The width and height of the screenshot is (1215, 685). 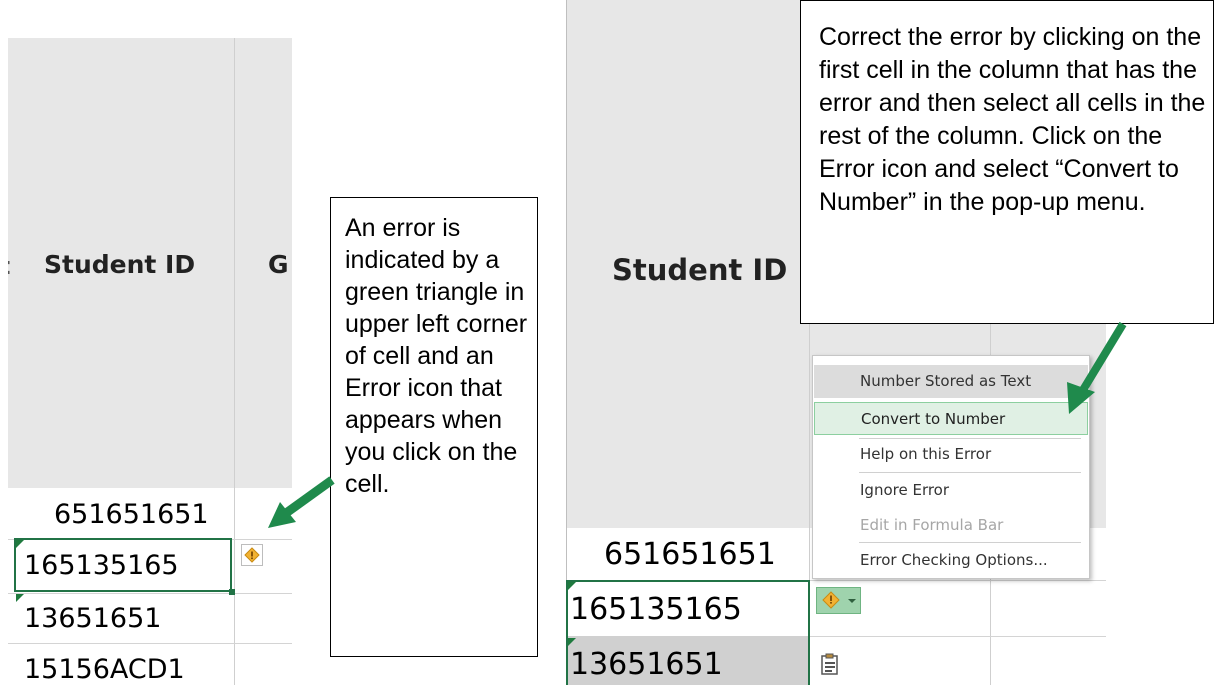 What do you see at coordinates (951, 525) in the screenshot?
I see `edit-in-formula-bar-item: Edit in Formula Bar` at bounding box center [951, 525].